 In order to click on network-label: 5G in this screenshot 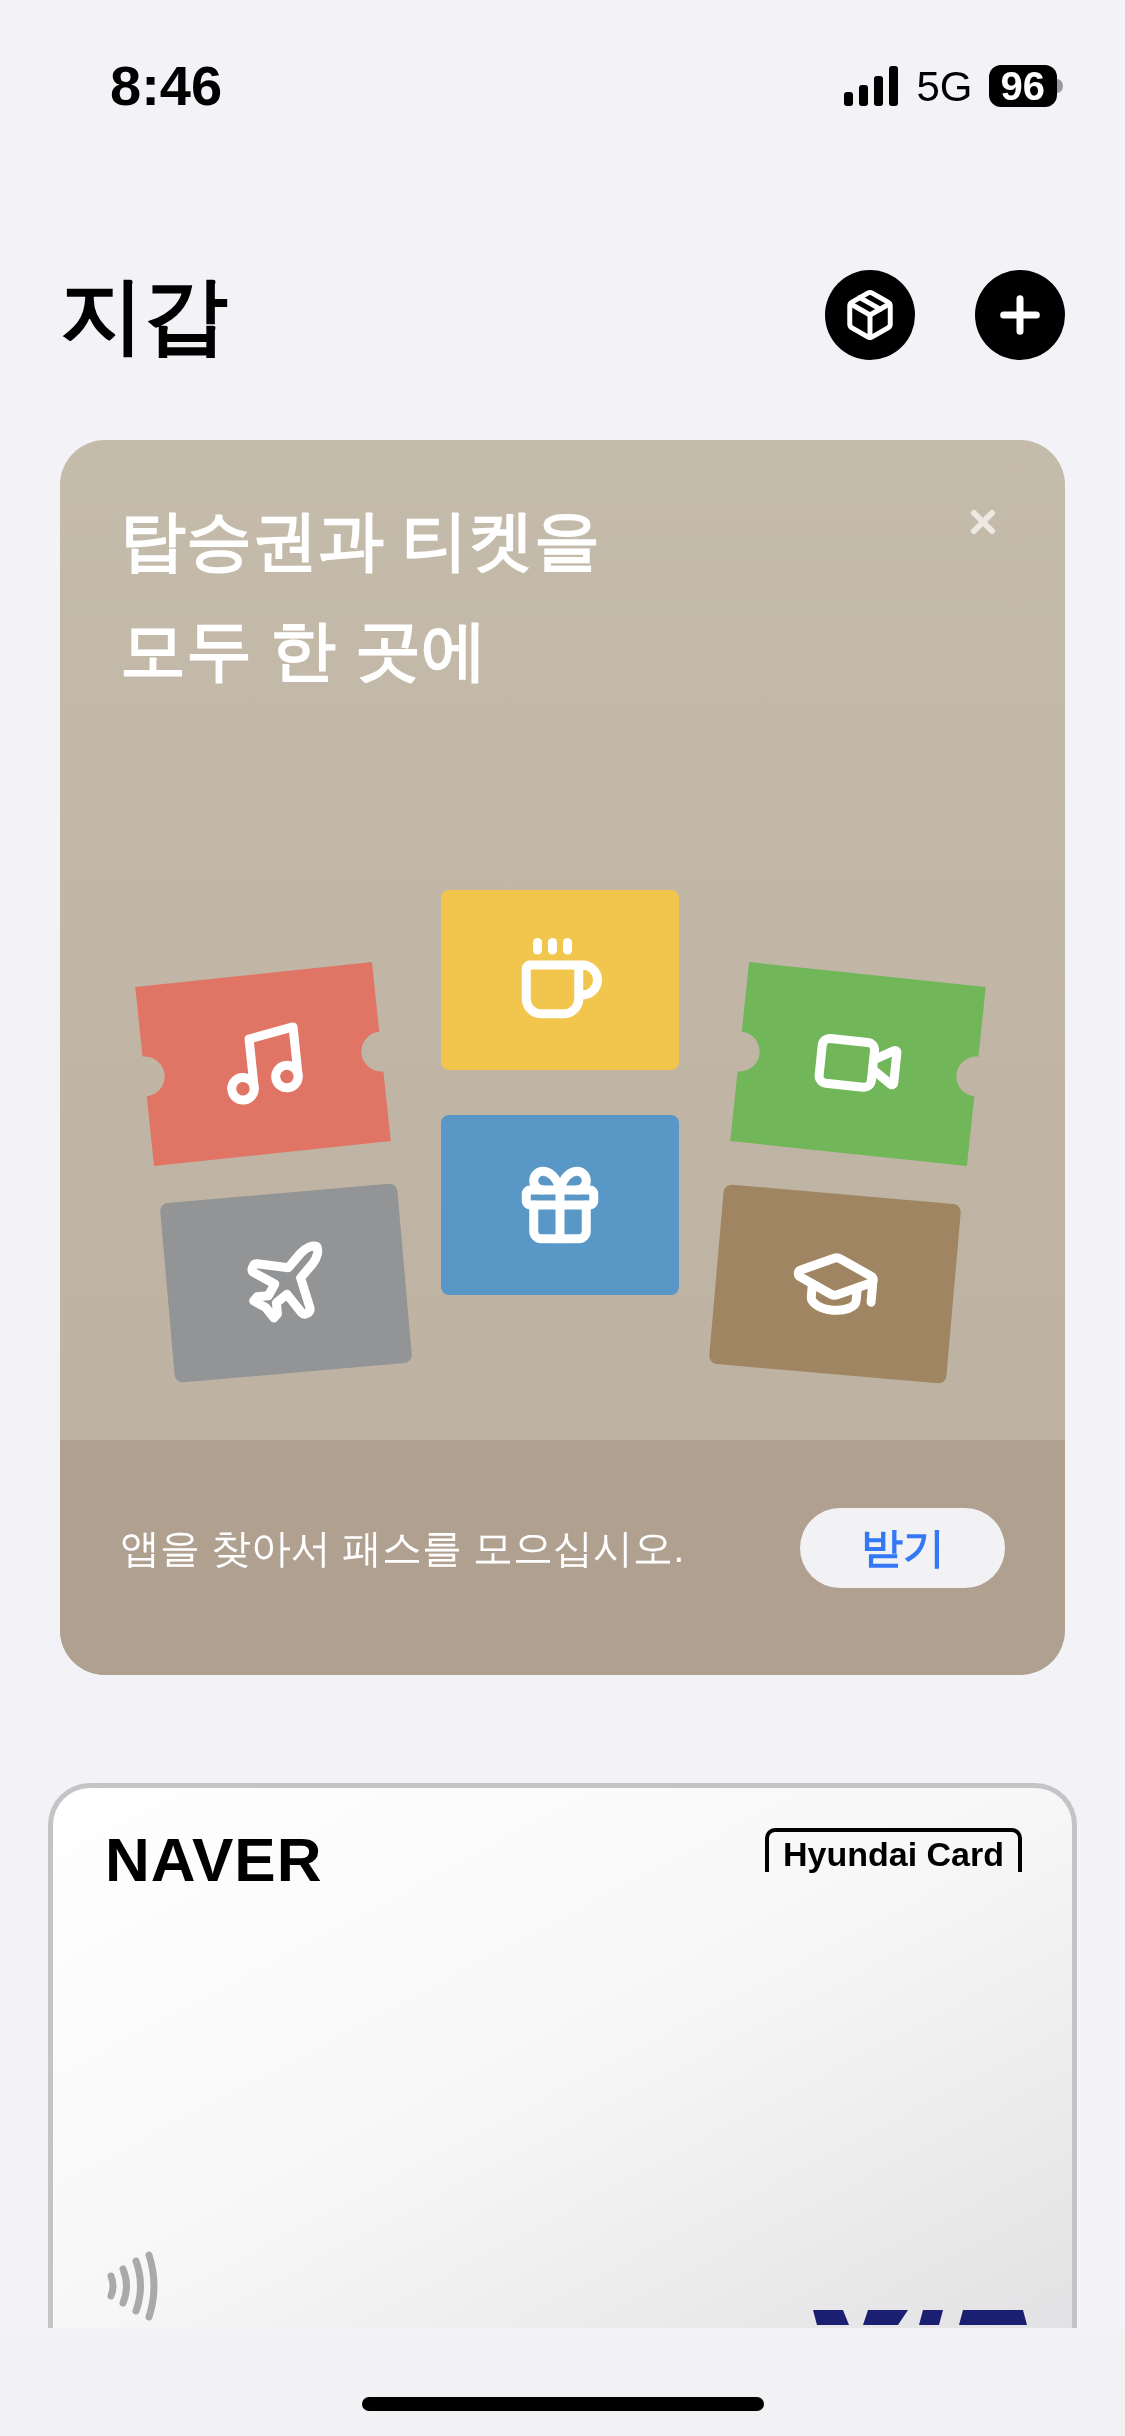, I will do `click(944, 86)`.